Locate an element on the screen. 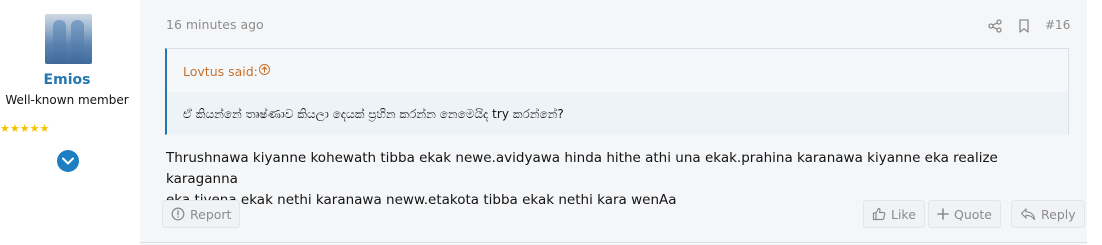 The image size is (1102, 245). expand-user-info-button is located at coordinates (68, 161).